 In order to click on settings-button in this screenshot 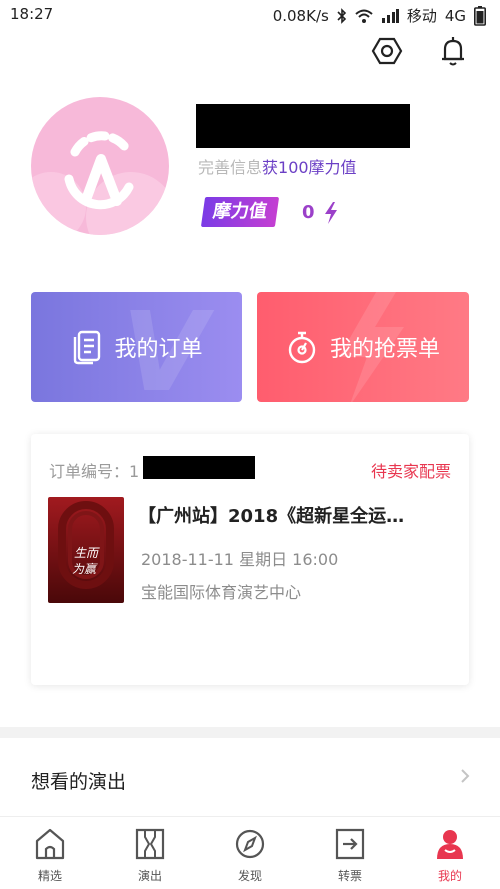, I will do `click(387, 51)`.